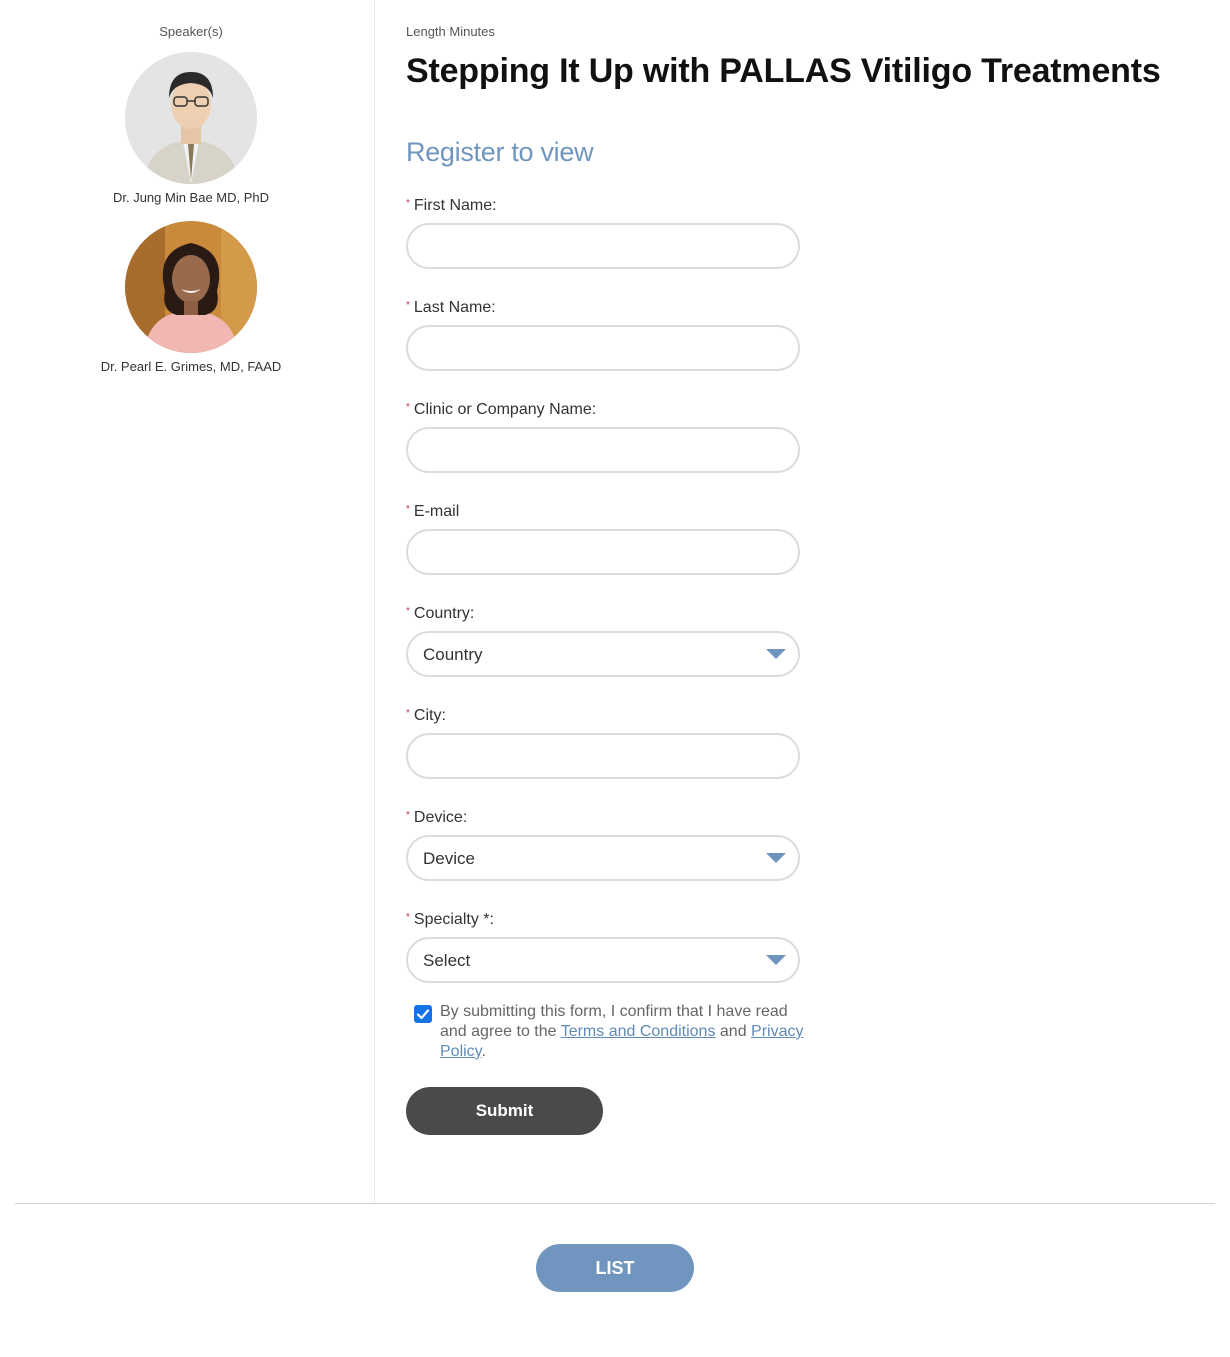 The width and height of the screenshot is (1230, 1357). I want to click on register-heading: Register to view, so click(500, 152).